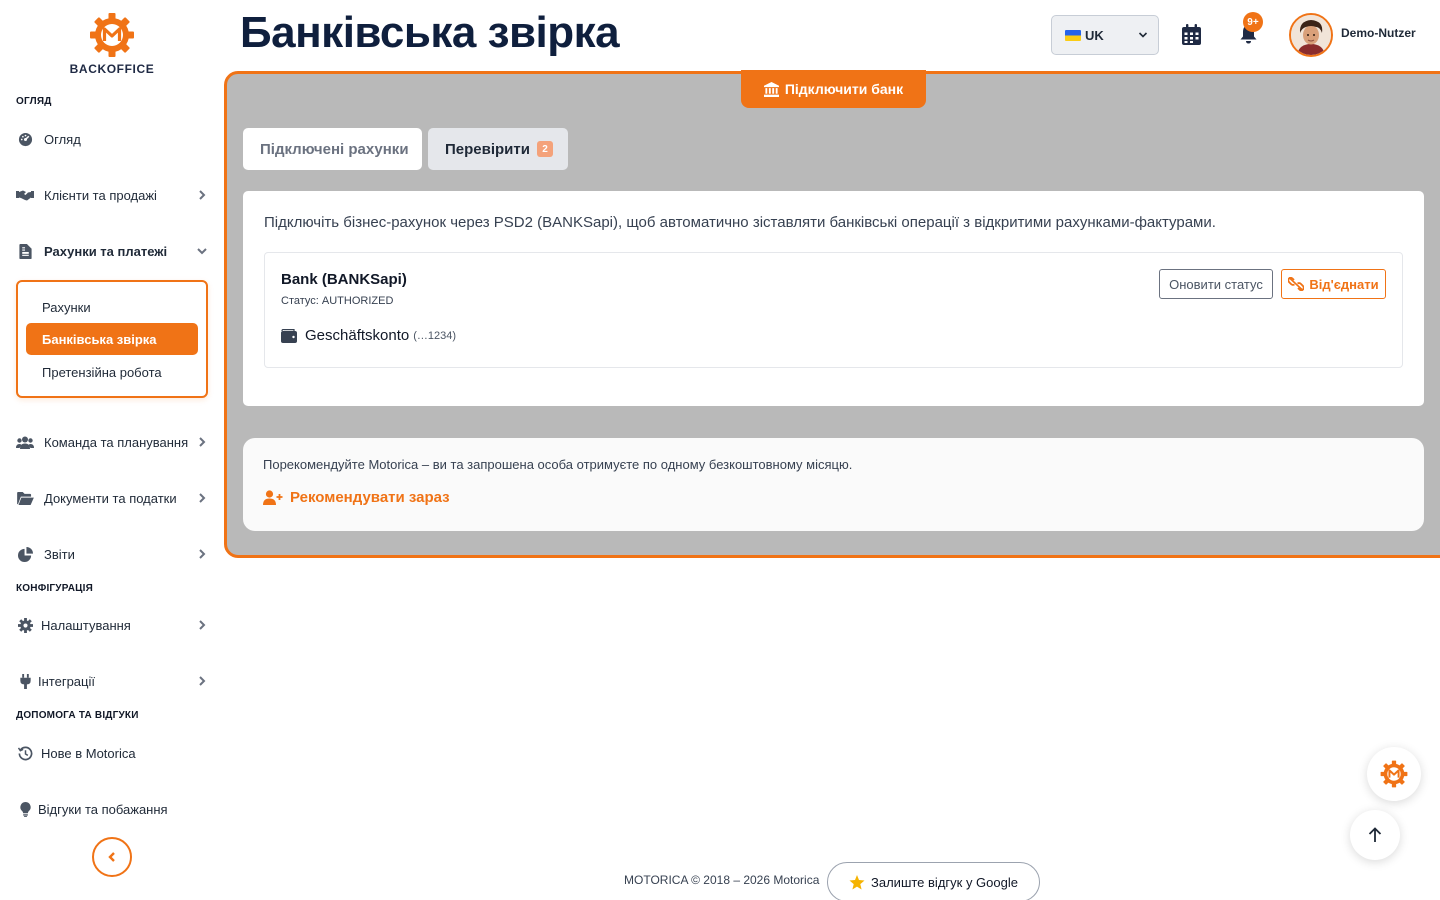 The height and width of the screenshot is (900, 1440). I want to click on bank-name: Bank (BANKSapi), so click(344, 279).